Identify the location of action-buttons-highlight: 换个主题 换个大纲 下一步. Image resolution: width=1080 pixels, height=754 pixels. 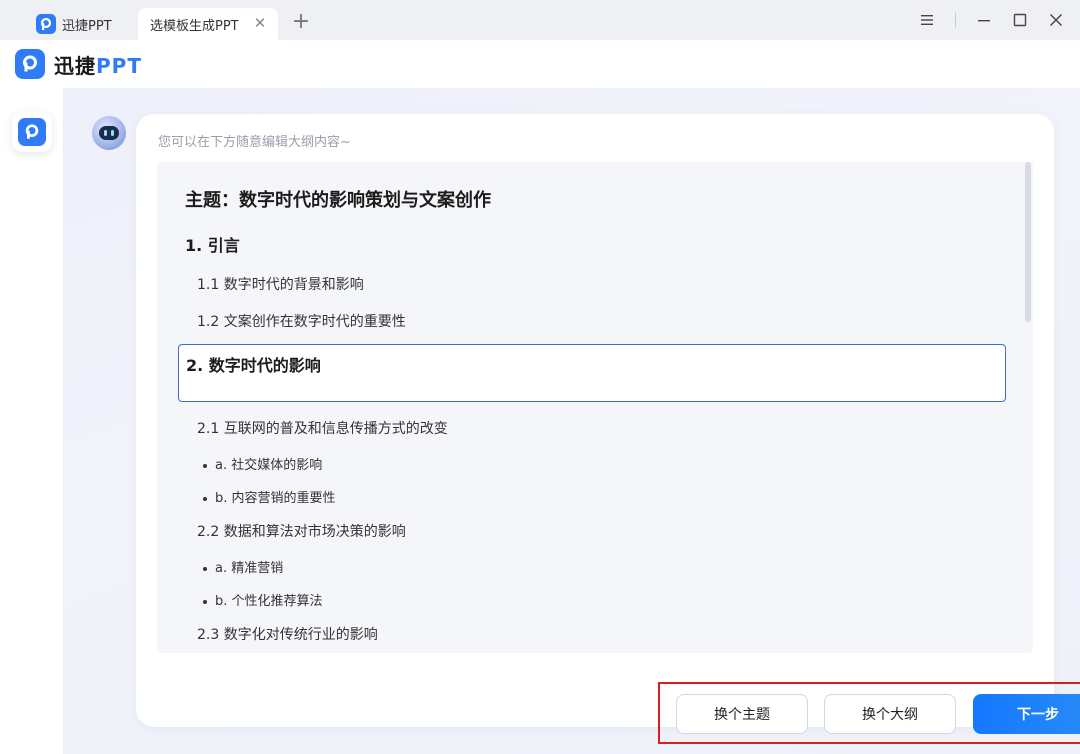
(869, 713).